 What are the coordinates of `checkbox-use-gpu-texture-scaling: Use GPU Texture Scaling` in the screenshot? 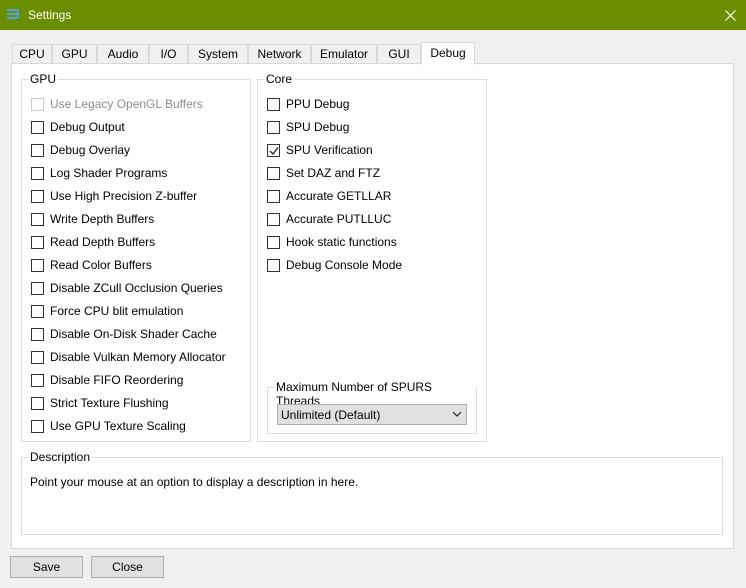 It's located at (108, 426).